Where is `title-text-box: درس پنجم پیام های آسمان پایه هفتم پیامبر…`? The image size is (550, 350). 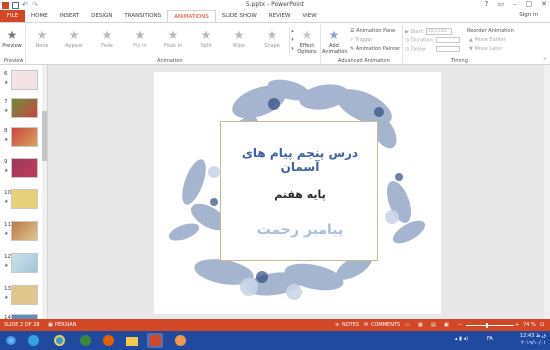 title-text-box: درس پنجم پیام های آسمان پایه هفتم پیامبر… is located at coordinates (299, 191).